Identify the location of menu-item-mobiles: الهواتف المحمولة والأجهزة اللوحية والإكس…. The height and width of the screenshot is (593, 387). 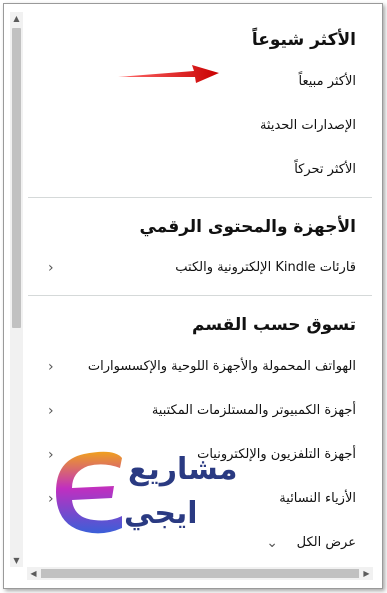
(200, 367).